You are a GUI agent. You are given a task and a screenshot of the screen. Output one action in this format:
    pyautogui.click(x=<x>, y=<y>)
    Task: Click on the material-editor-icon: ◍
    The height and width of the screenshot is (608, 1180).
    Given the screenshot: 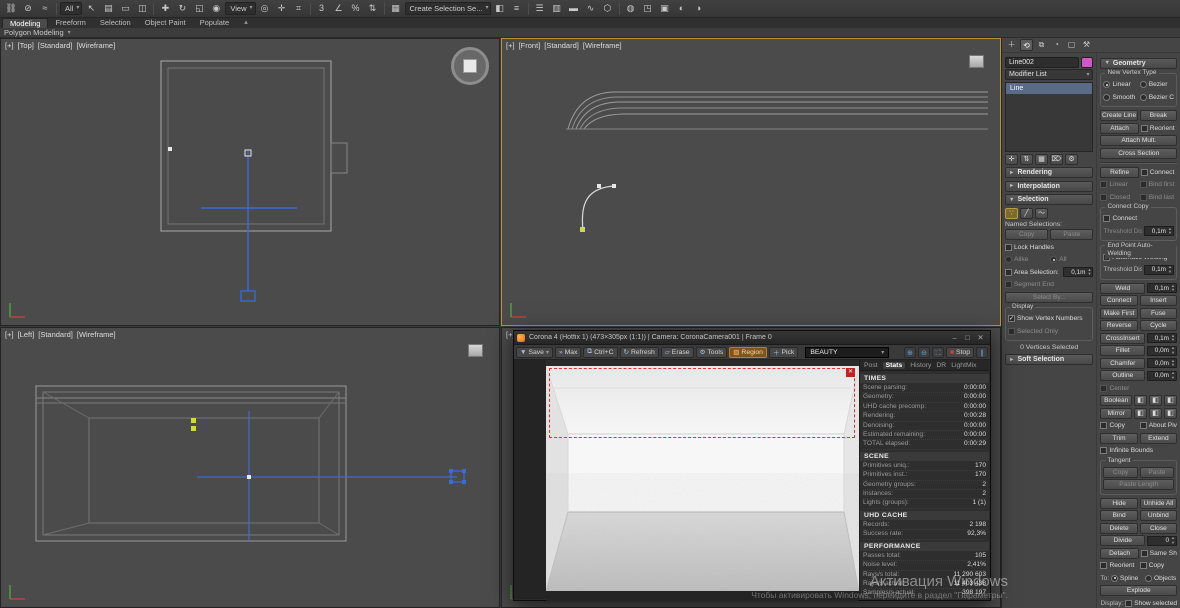 What is the action you would take?
    pyautogui.click(x=631, y=8)
    